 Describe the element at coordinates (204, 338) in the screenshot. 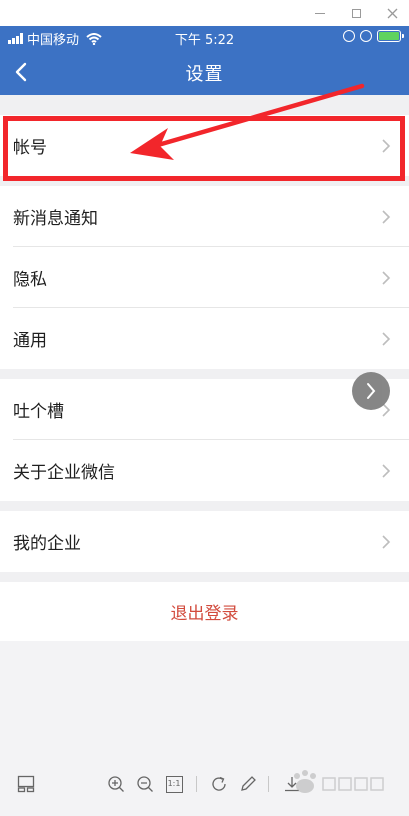

I see `settings-item-general: 通用` at that location.